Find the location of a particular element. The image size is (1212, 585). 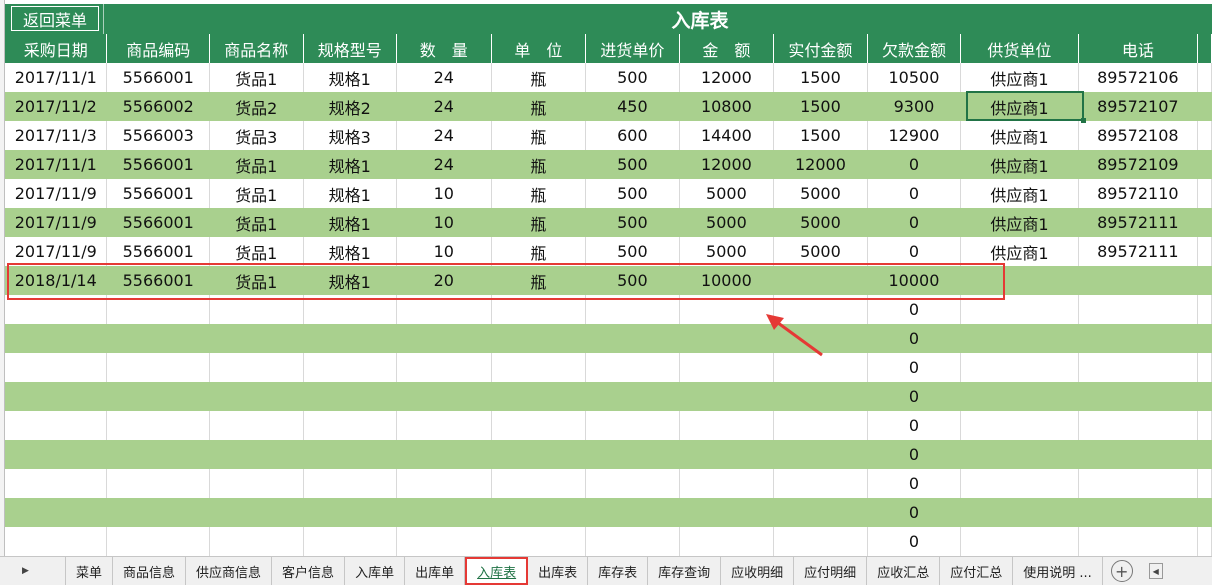

sheet-tab: 菜单 is located at coordinates (90, 571).